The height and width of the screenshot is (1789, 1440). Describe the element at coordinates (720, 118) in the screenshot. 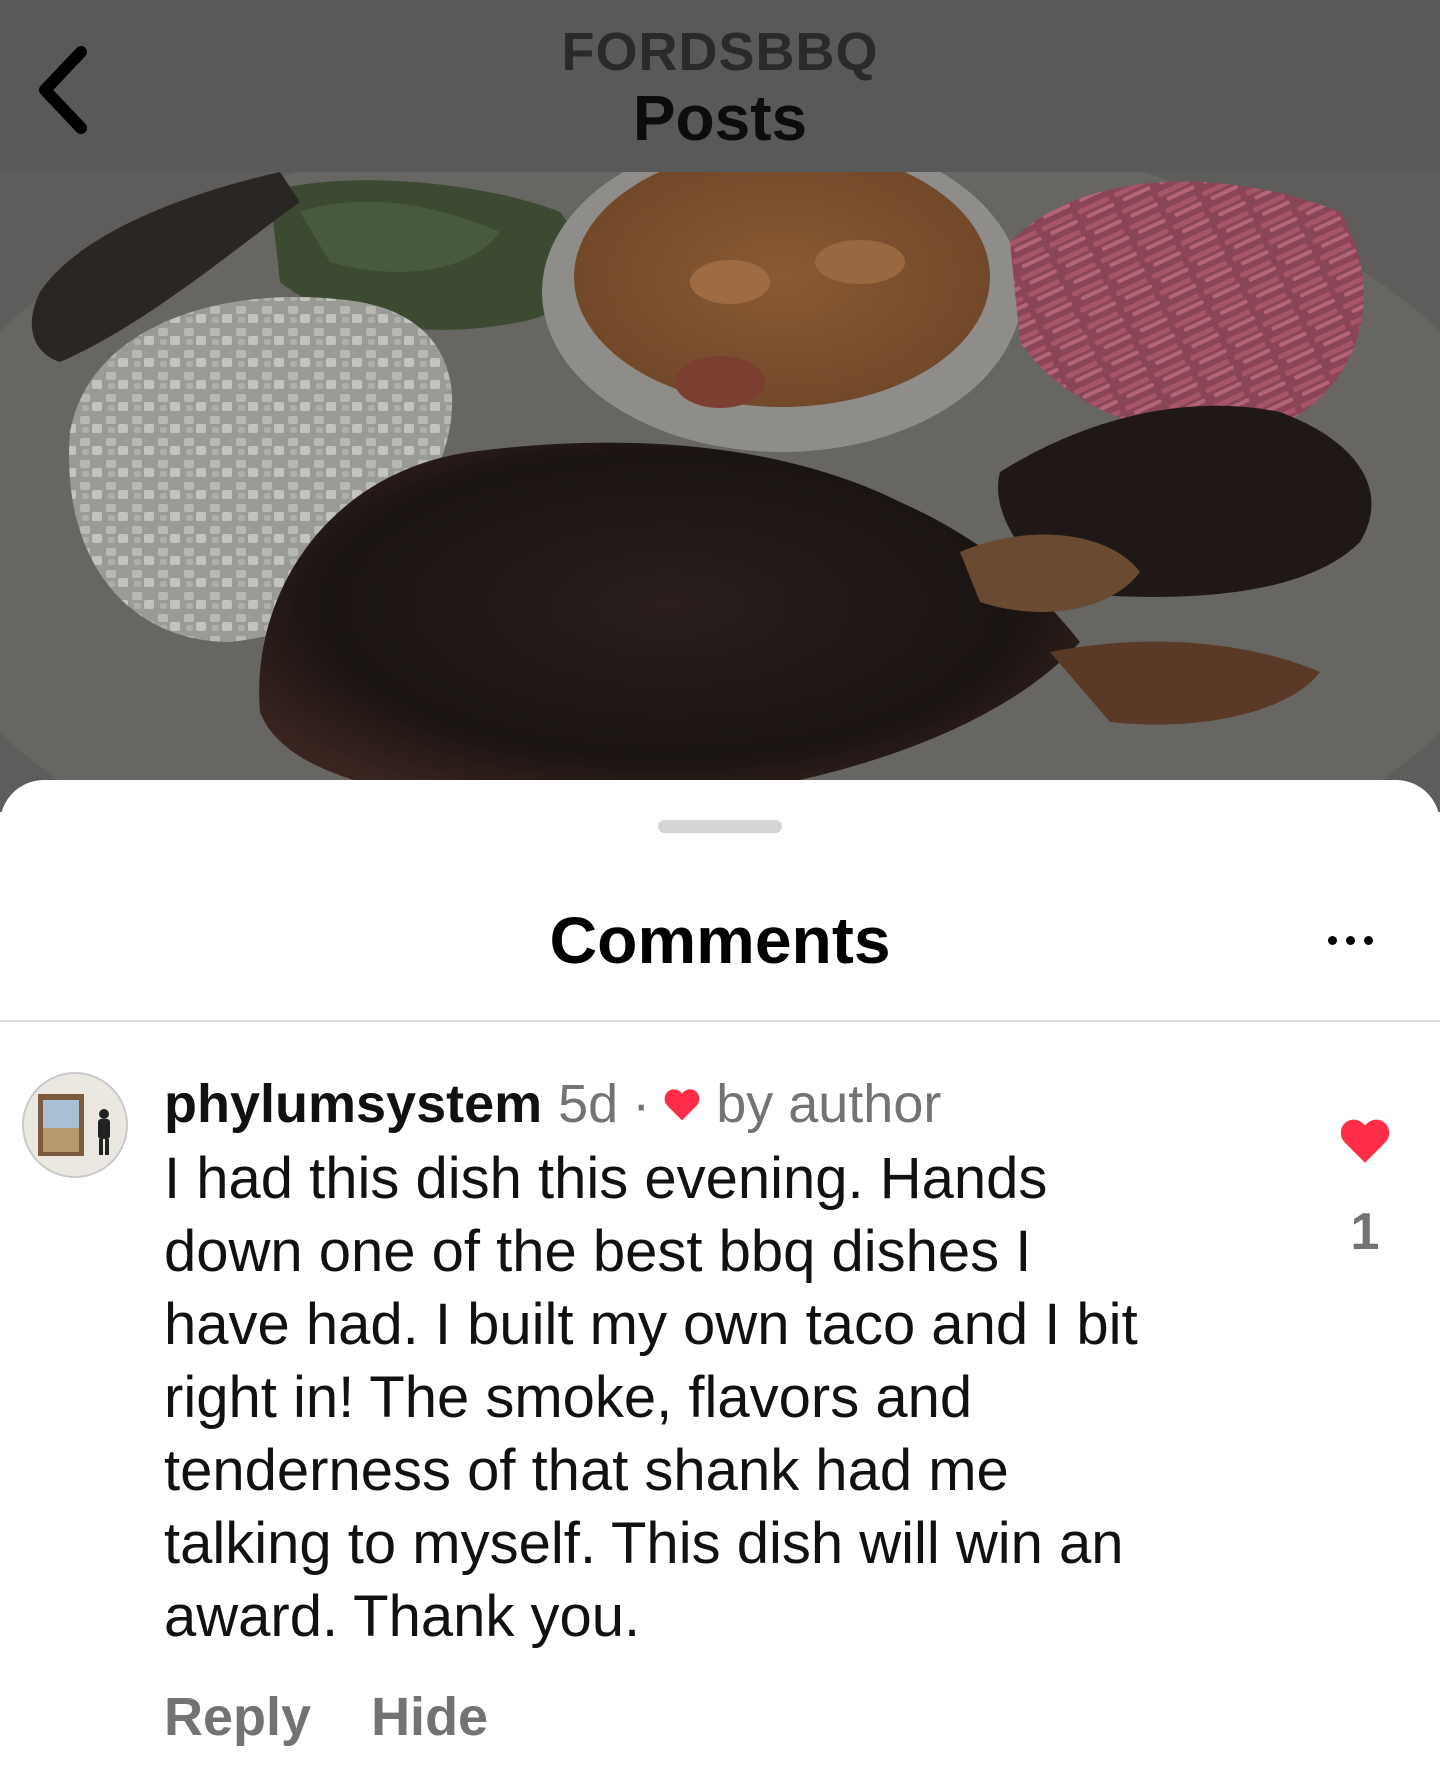

I see `page-title: Posts` at that location.